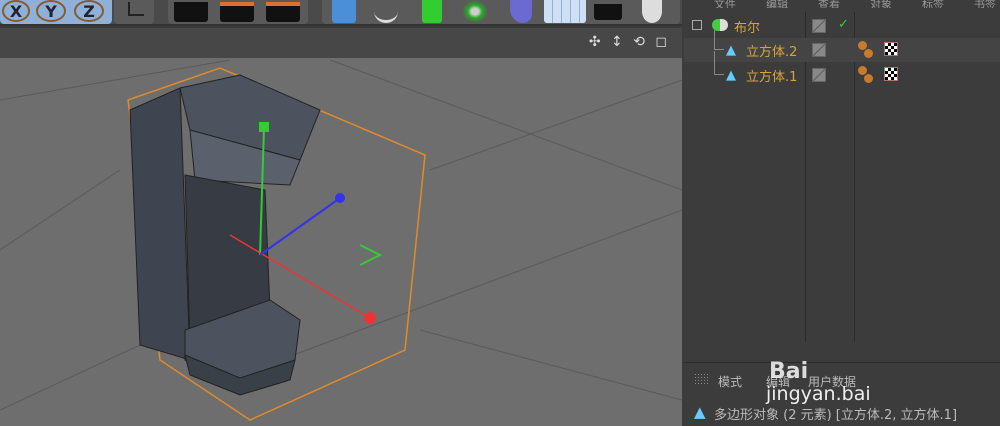 The height and width of the screenshot is (426, 1000). I want to click on cube-icon, so click(344, 11).